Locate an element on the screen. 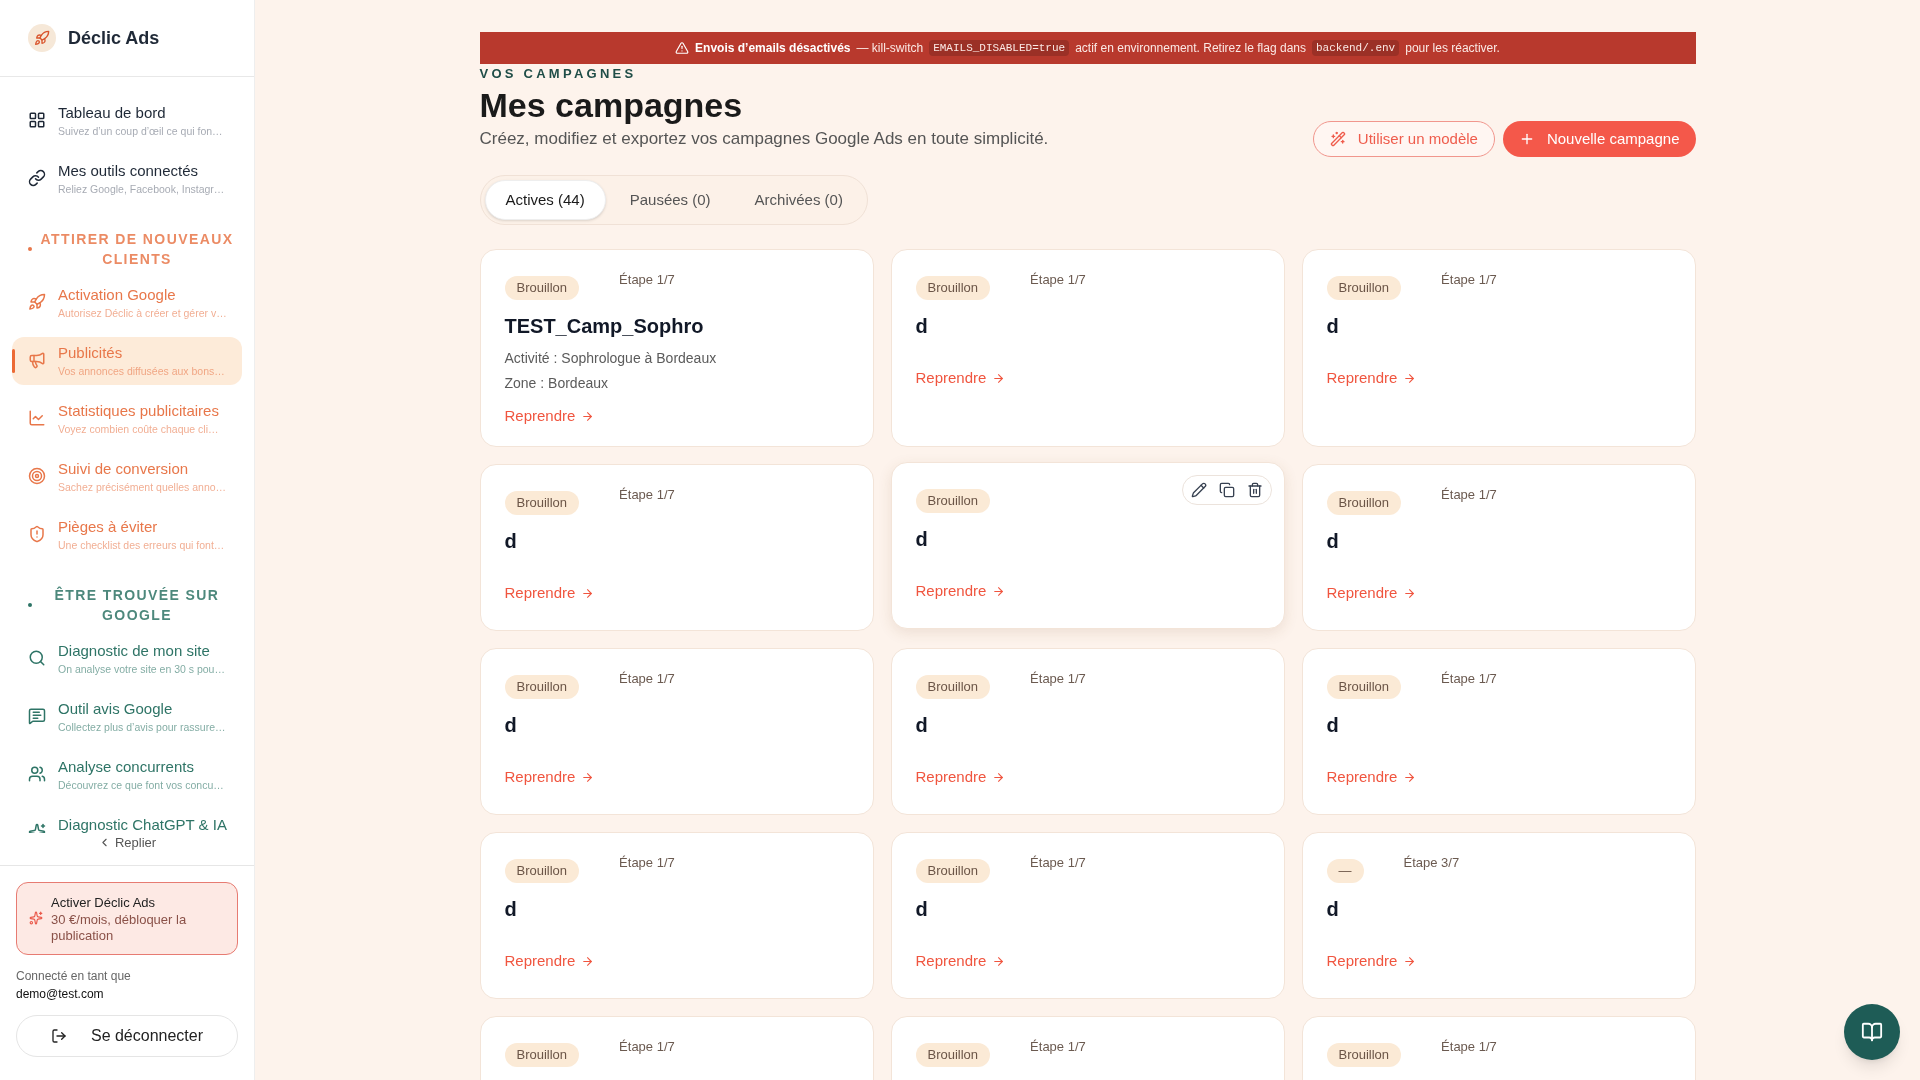 The width and height of the screenshot is (1920, 1080). tab: Pausées (0) is located at coordinates (670, 200).